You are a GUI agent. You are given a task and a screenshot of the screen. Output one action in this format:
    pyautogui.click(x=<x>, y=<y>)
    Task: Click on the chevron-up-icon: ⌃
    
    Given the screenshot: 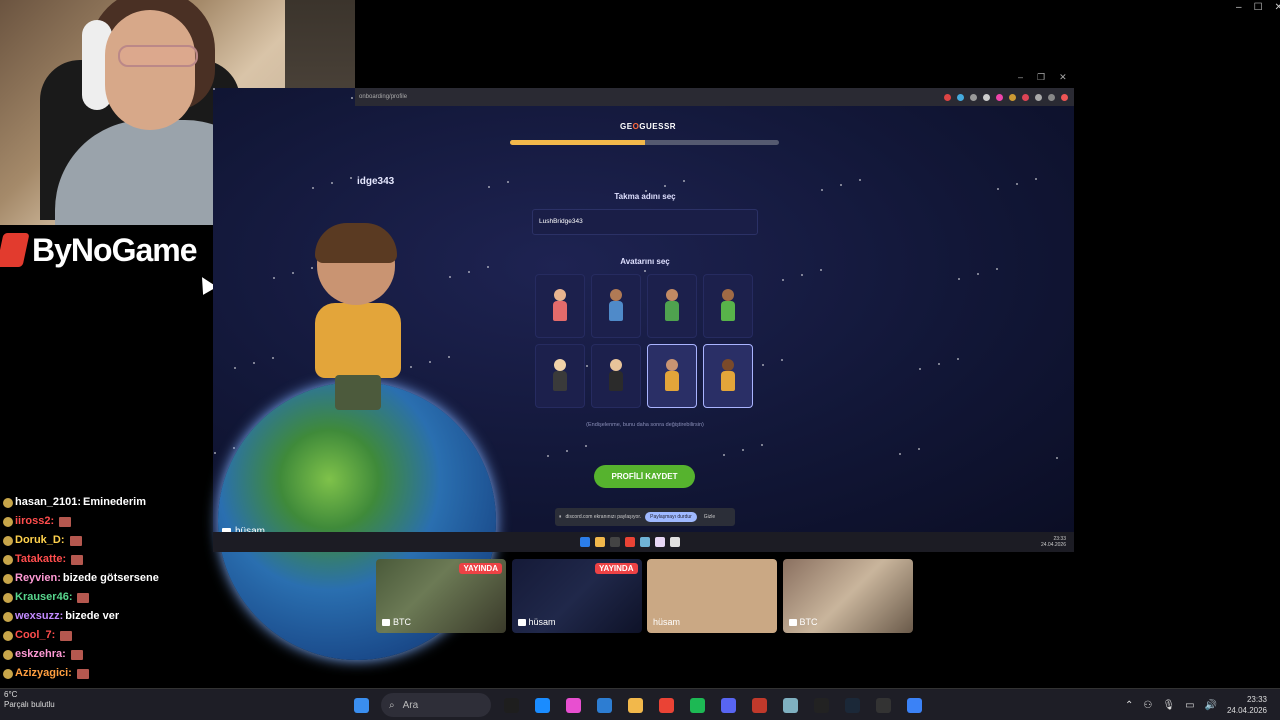 What is the action you would take?
    pyautogui.click(x=1129, y=705)
    